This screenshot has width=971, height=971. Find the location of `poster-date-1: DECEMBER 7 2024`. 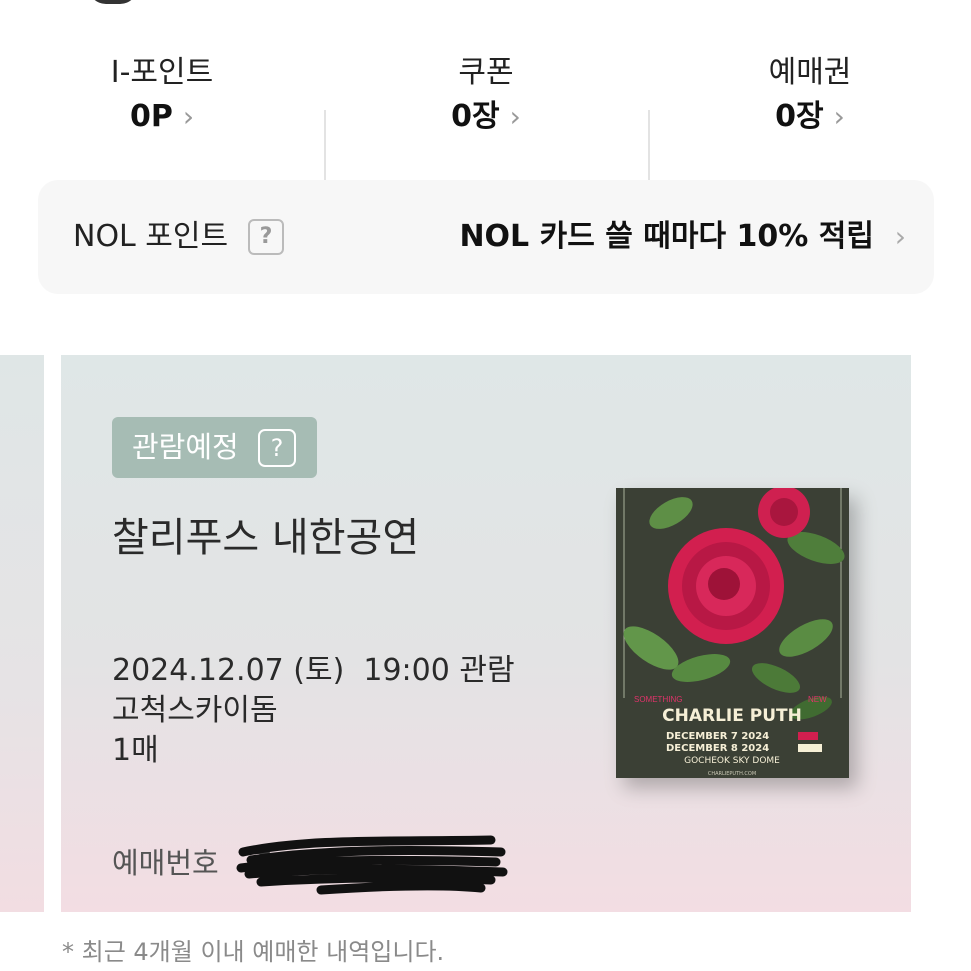

poster-date-1: DECEMBER 7 2024 is located at coordinates (717, 736).